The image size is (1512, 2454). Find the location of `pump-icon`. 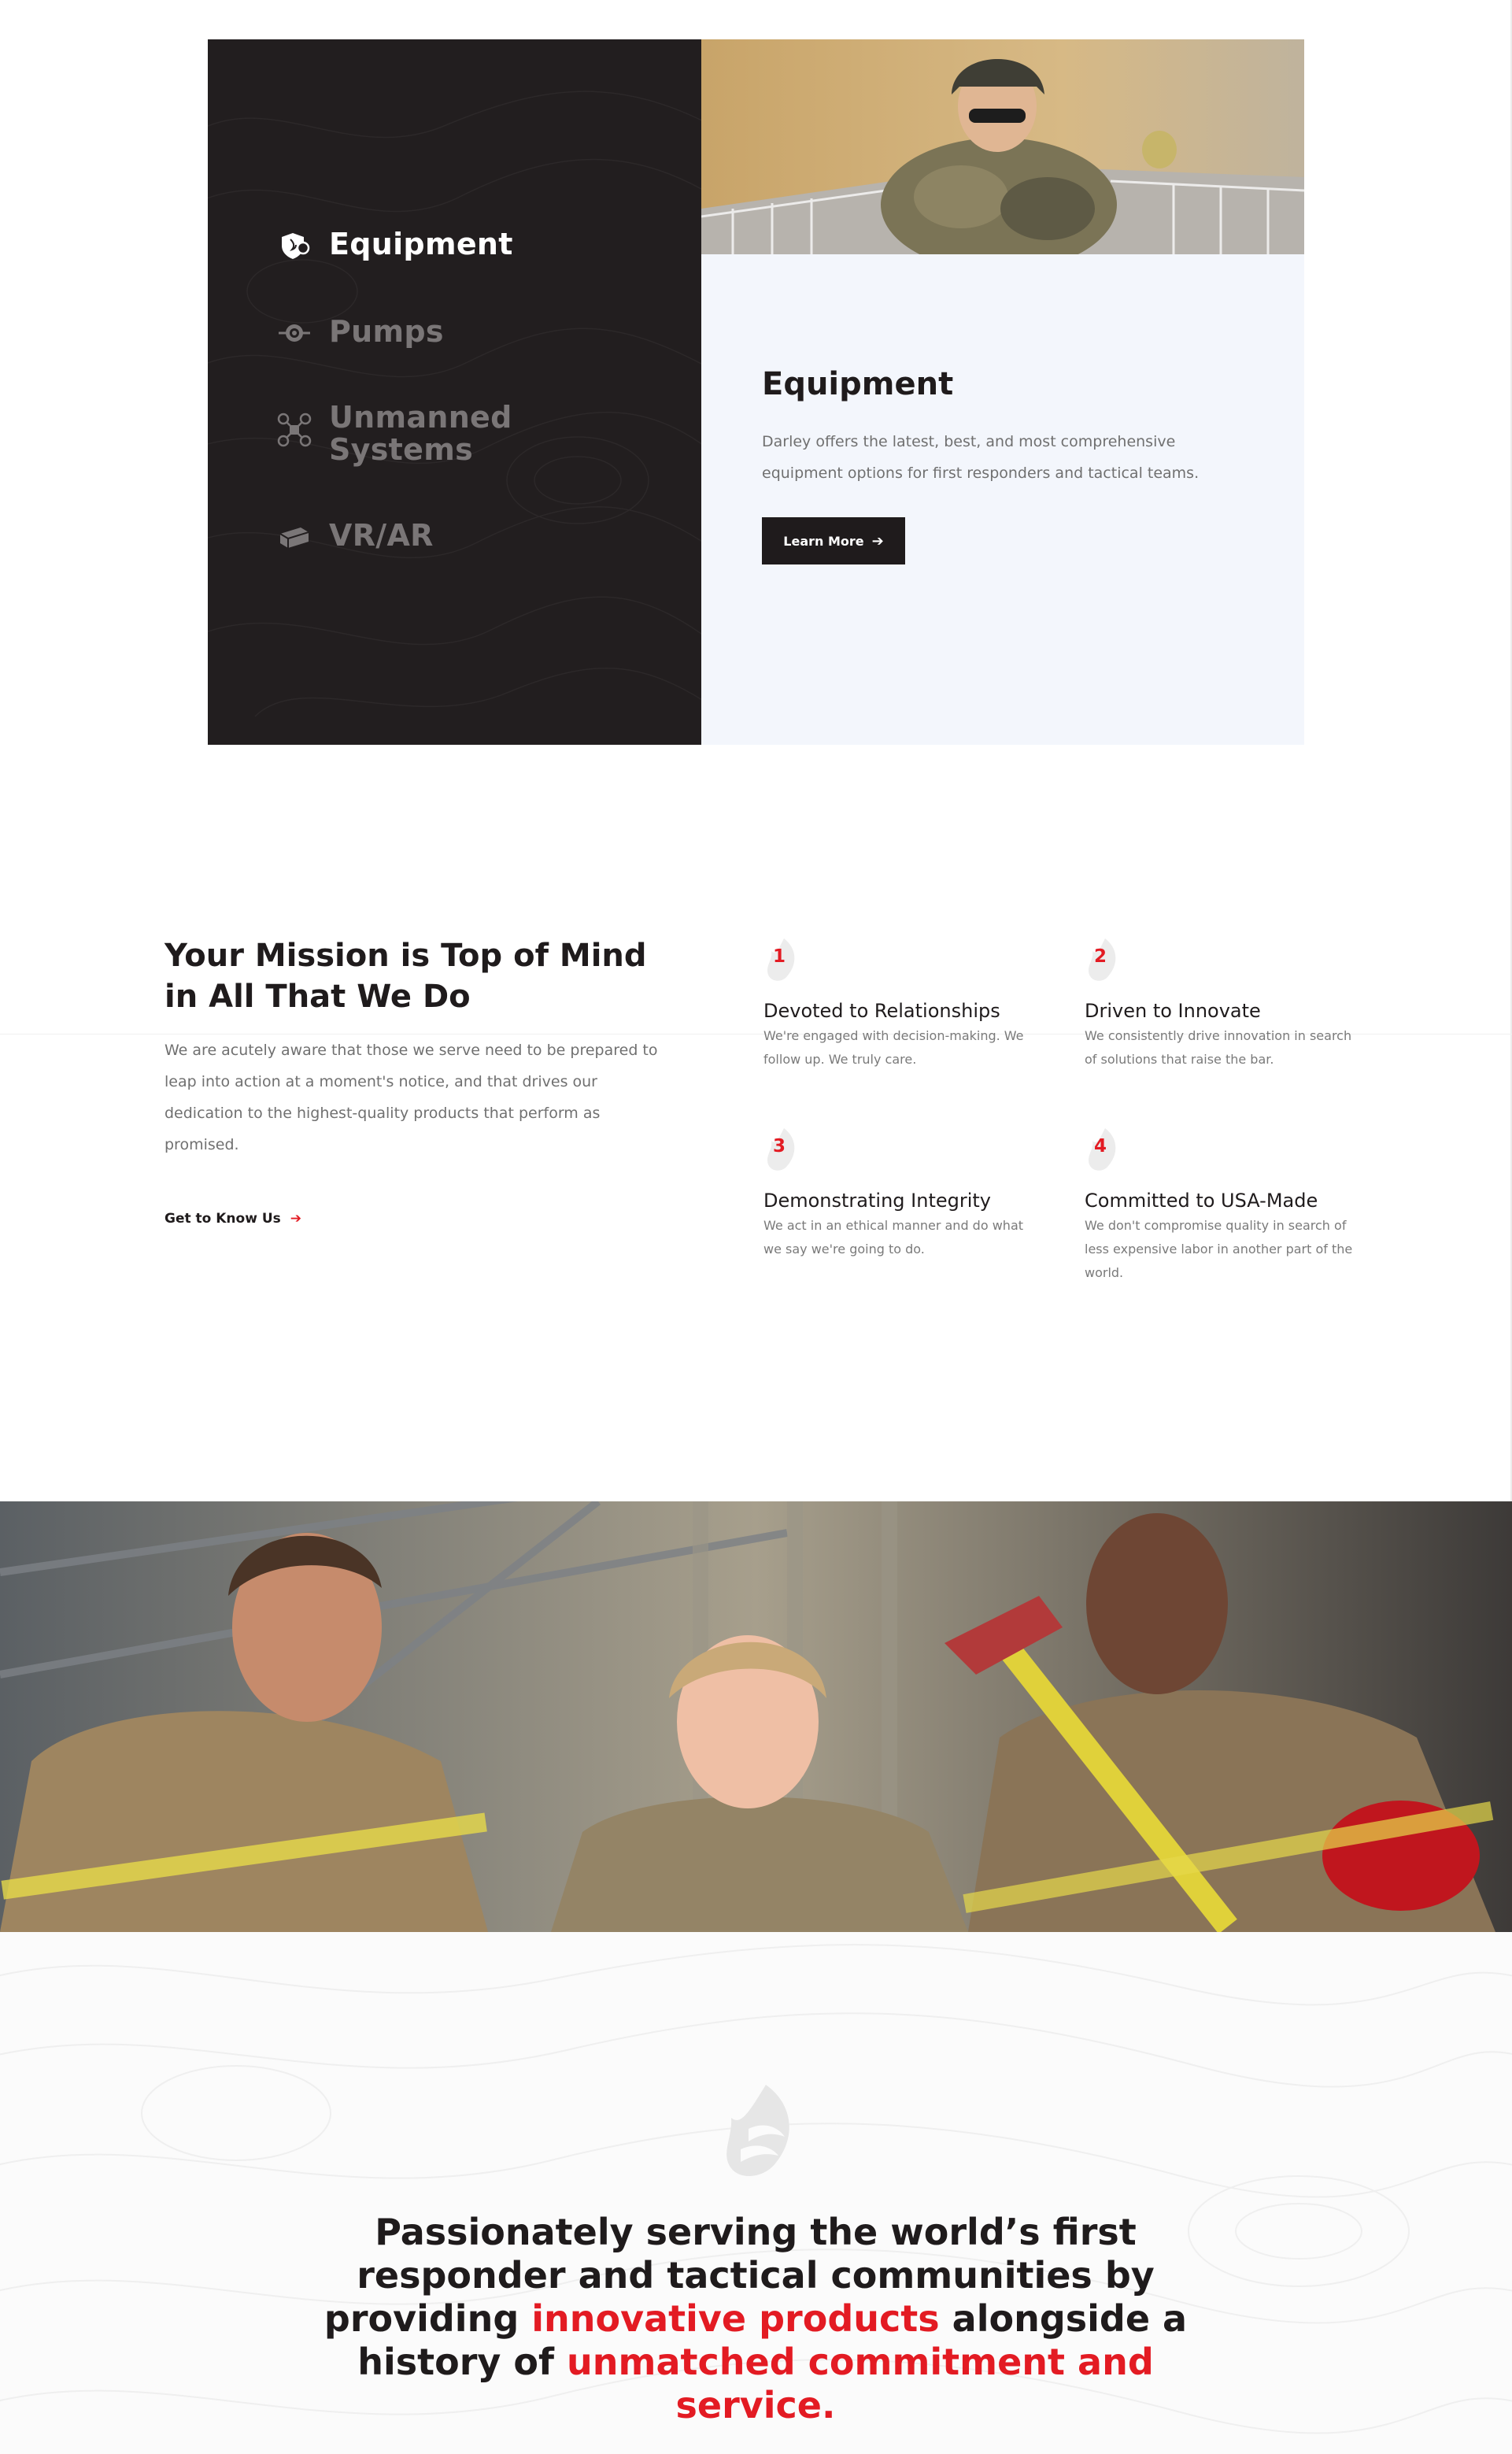

pump-icon is located at coordinates (294, 333).